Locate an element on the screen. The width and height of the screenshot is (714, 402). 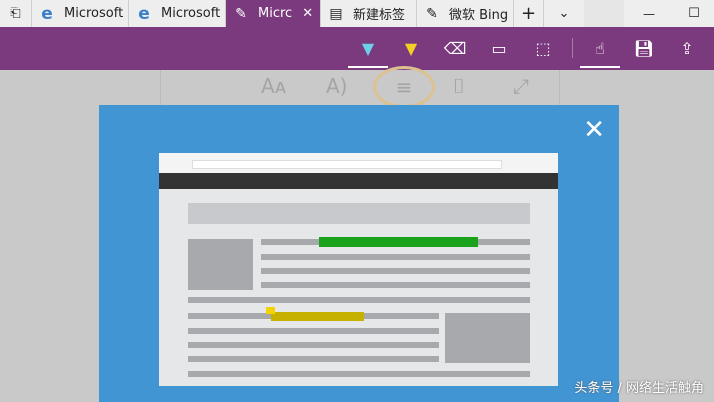
tab: ✎ 微软 Bing is located at coordinates (465, 13).